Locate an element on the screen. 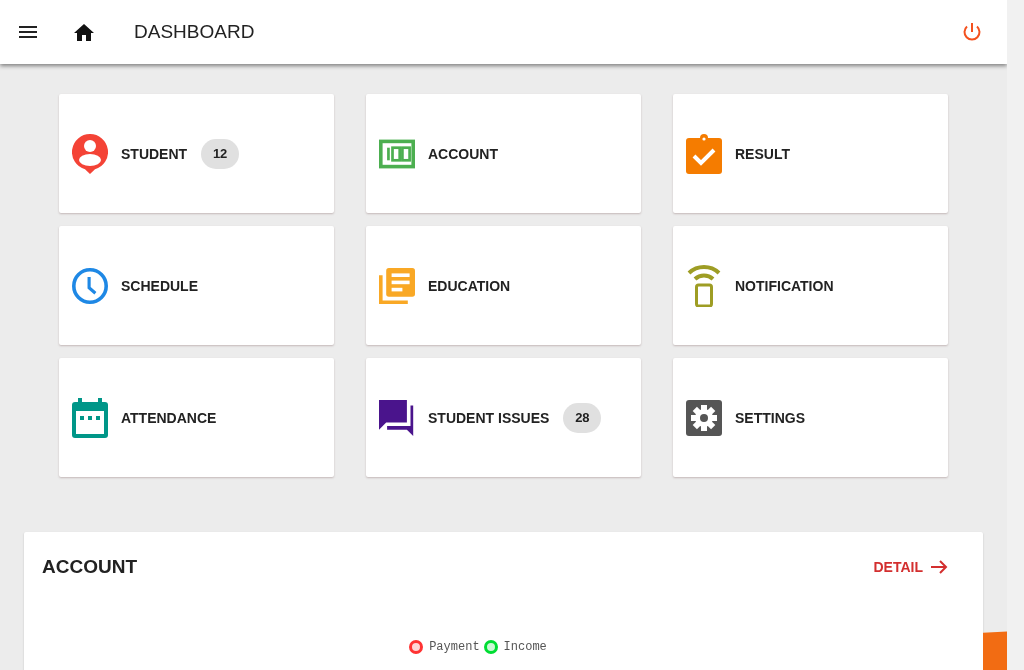 The width and height of the screenshot is (1024, 670). dashboard-tile: EDUCATION is located at coordinates (503, 285).